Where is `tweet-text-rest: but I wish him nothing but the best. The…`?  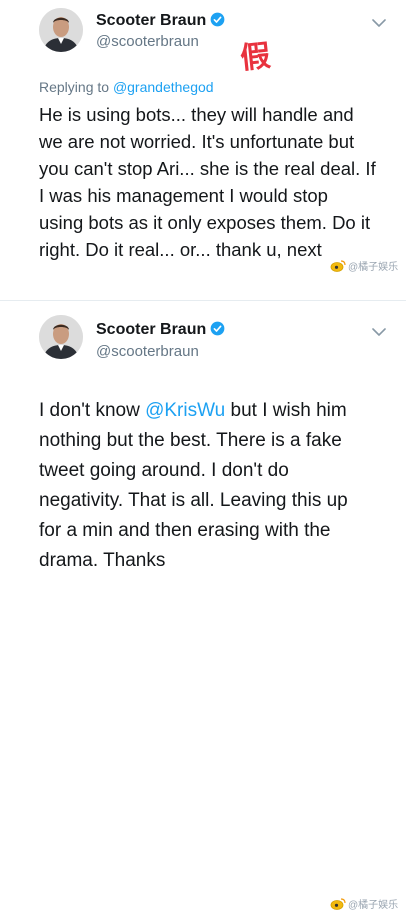 tweet-text-rest: but I wish him nothing but the best. The… is located at coordinates (193, 485).